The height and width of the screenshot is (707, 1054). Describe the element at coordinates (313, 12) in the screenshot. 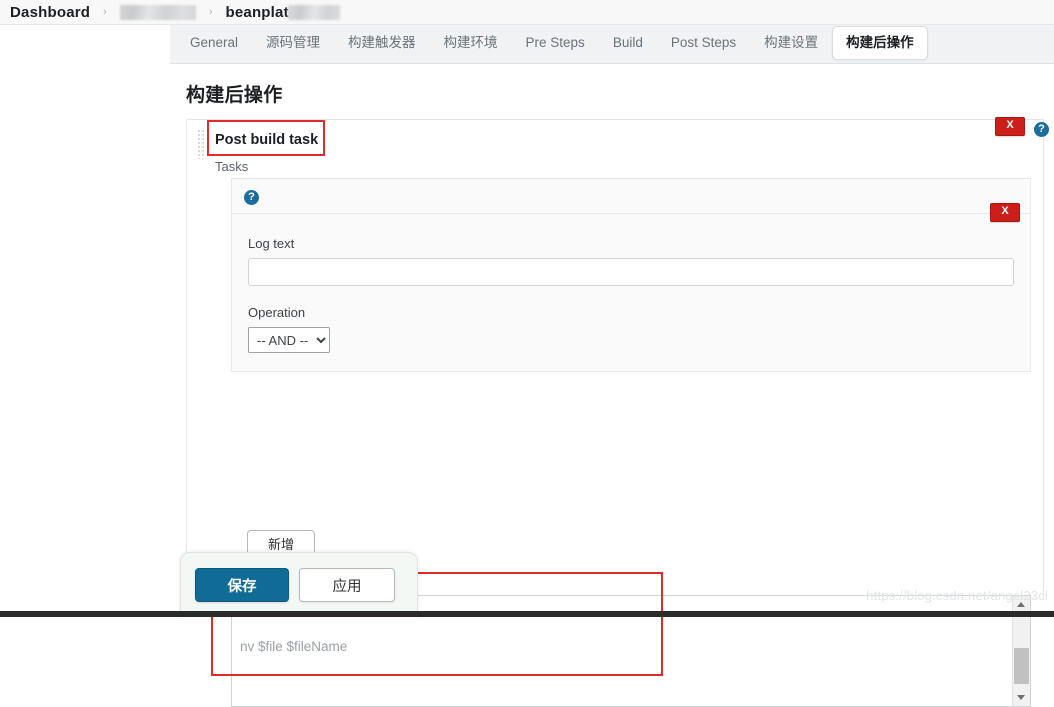

I see `breadcrumb-job-mask` at that location.